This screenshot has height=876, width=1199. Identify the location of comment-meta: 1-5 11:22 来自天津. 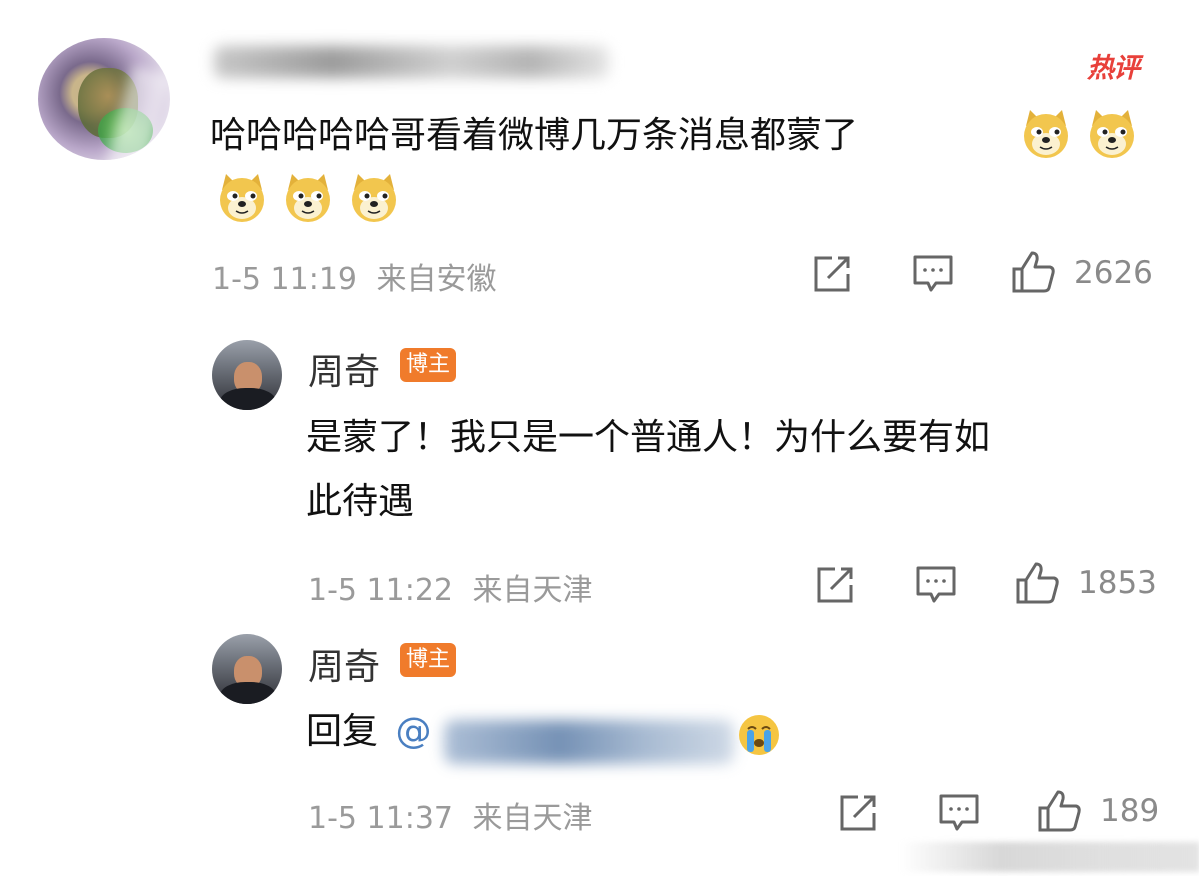
(450, 587).